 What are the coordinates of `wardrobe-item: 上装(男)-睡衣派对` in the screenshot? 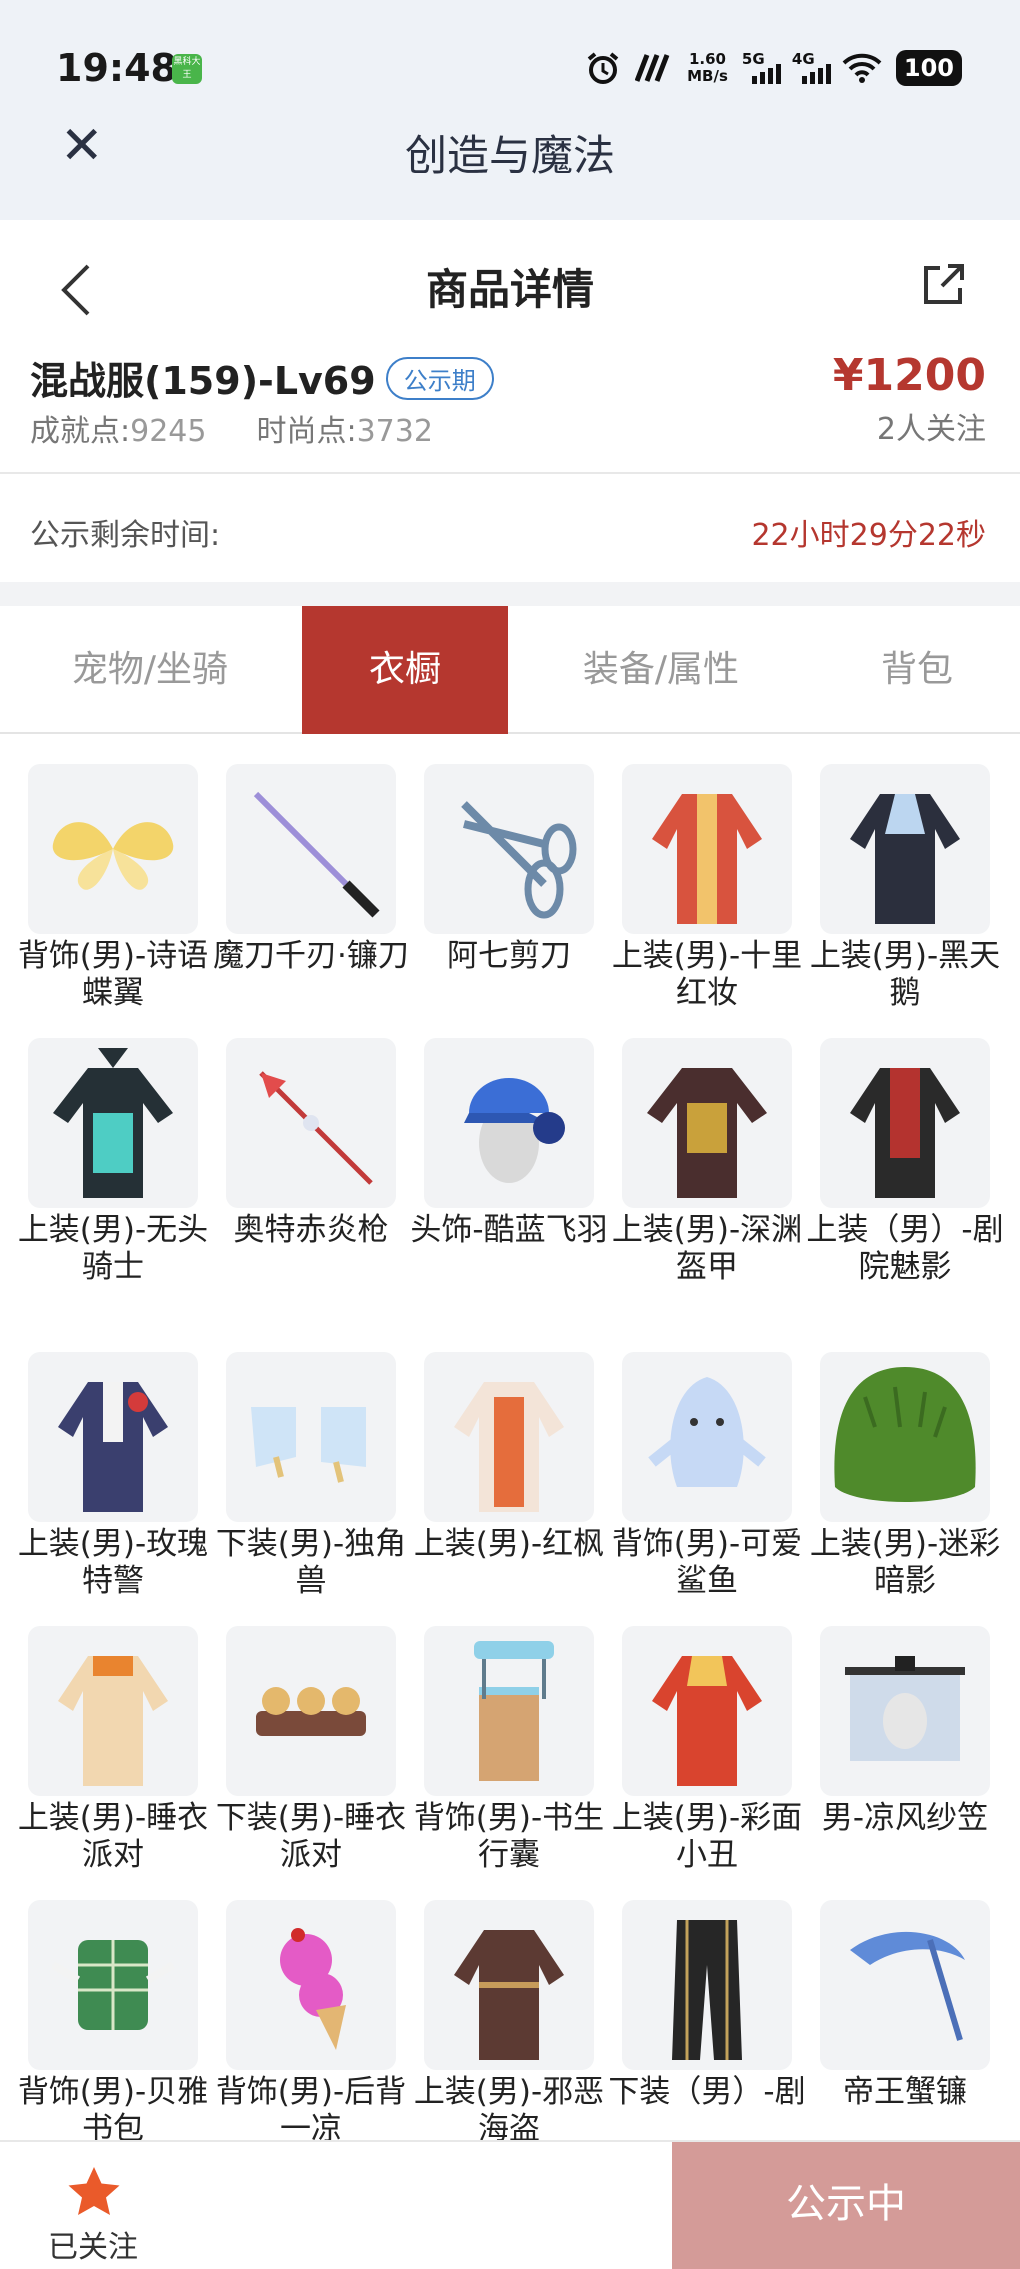 It's located at (113, 1750).